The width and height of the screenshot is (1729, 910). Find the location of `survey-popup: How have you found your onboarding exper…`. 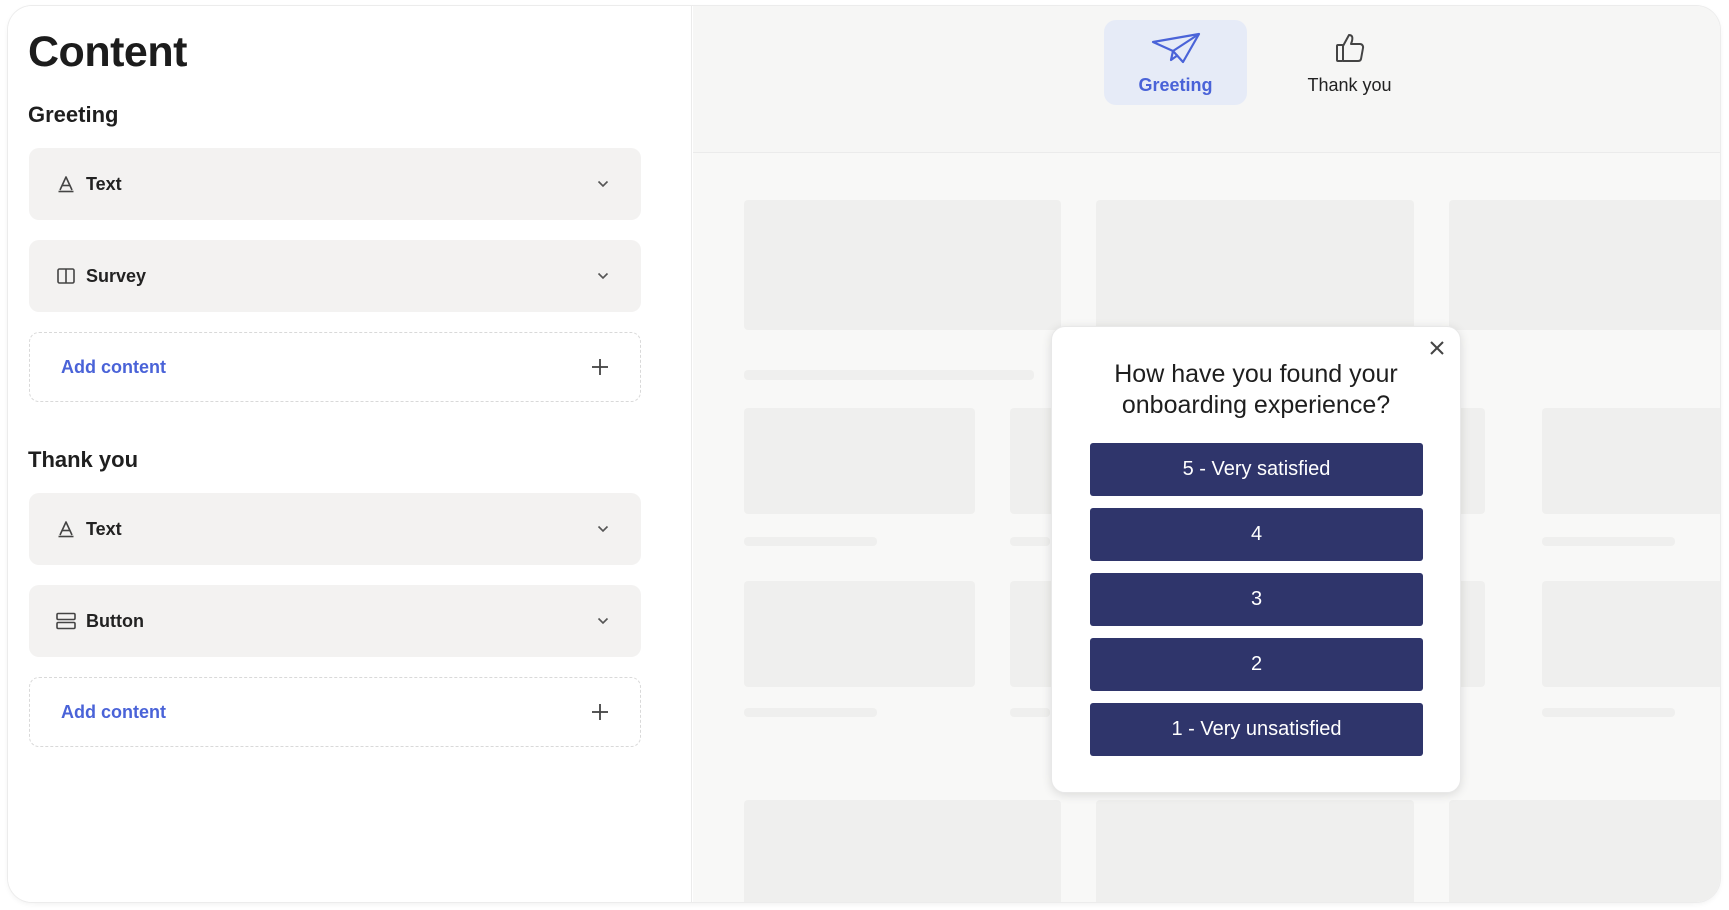

survey-popup: How have you found your onboarding exper… is located at coordinates (1256, 559).